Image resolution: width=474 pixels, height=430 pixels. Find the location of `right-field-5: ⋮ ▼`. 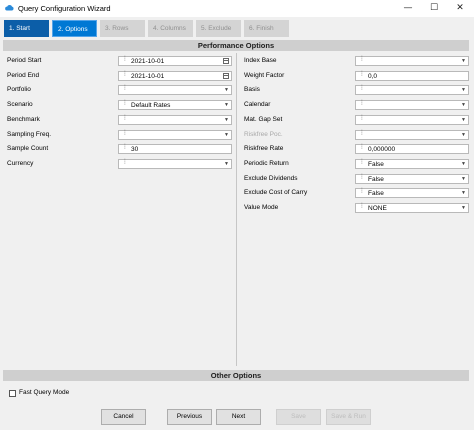

right-field-5: ⋮ ▼ is located at coordinates (412, 134).